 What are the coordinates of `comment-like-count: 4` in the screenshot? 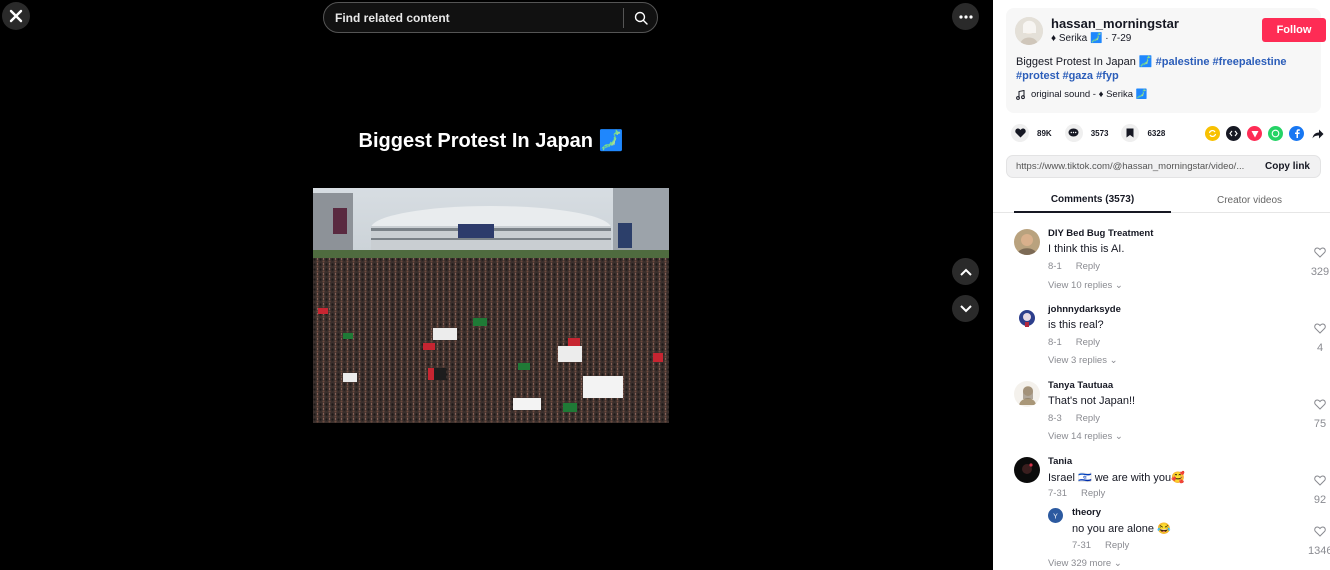 It's located at (1320, 348).